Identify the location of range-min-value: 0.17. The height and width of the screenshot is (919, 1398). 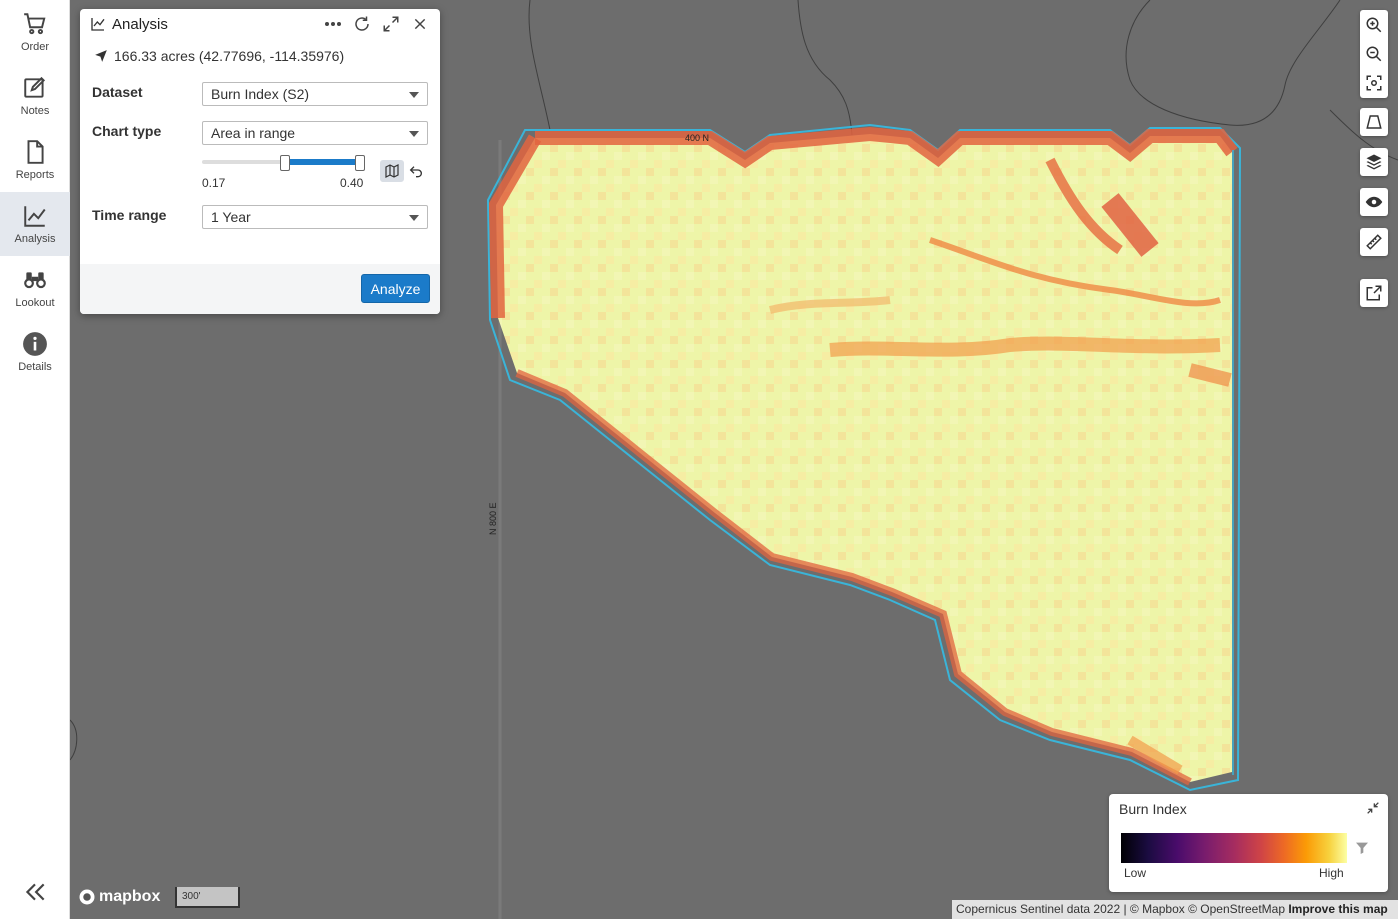
(214, 183).